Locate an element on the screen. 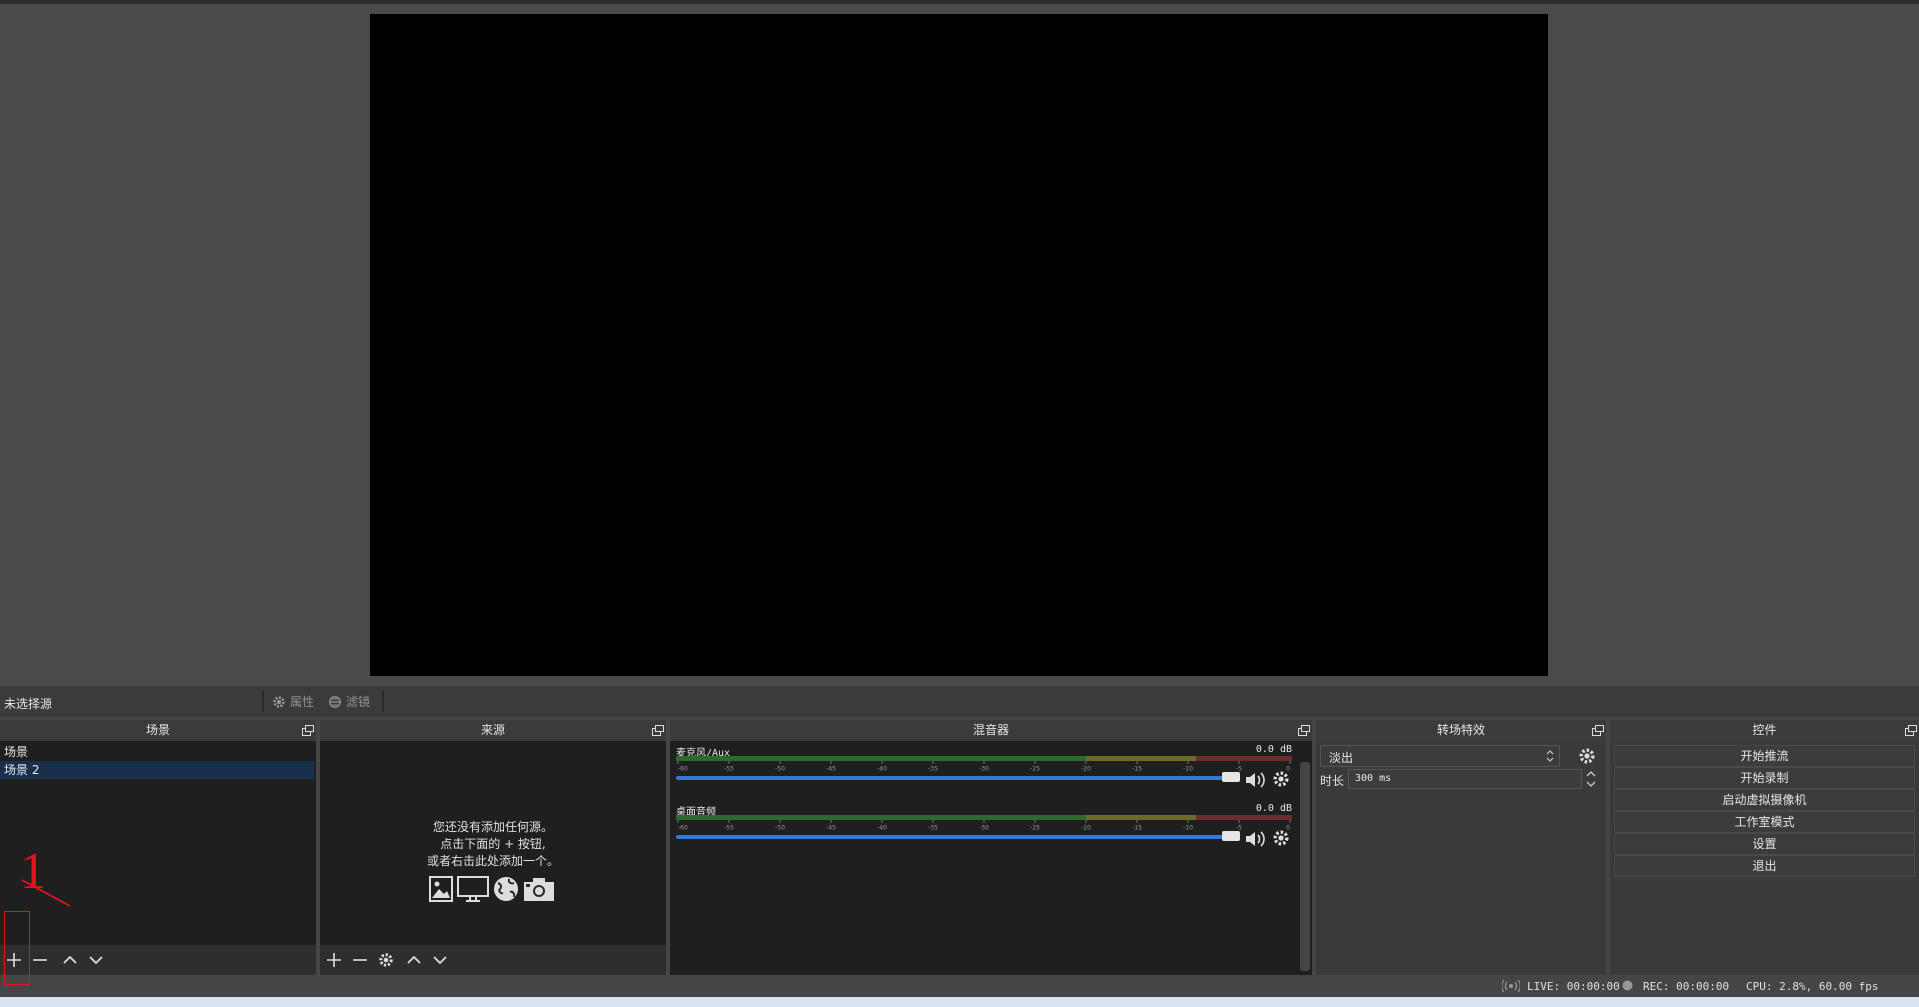  studio-mode-button: 工作室模式 is located at coordinates (1764, 822).